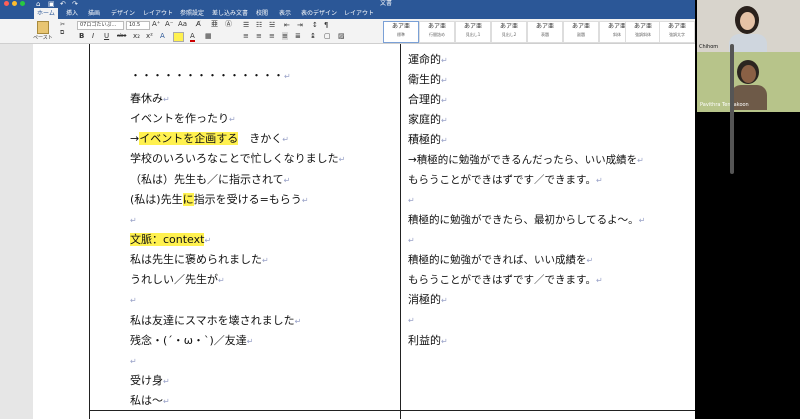  I want to click on show-marks-icon: ¶, so click(326, 25).